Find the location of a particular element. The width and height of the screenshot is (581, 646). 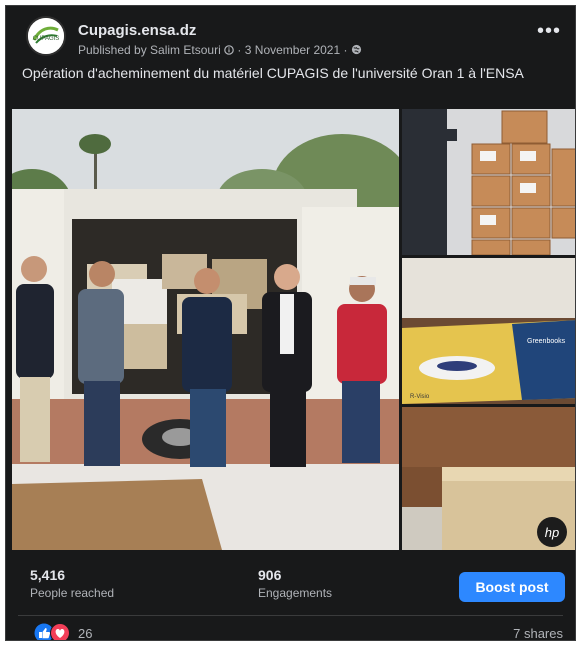

photo-boxes-stack is located at coordinates (488, 182).